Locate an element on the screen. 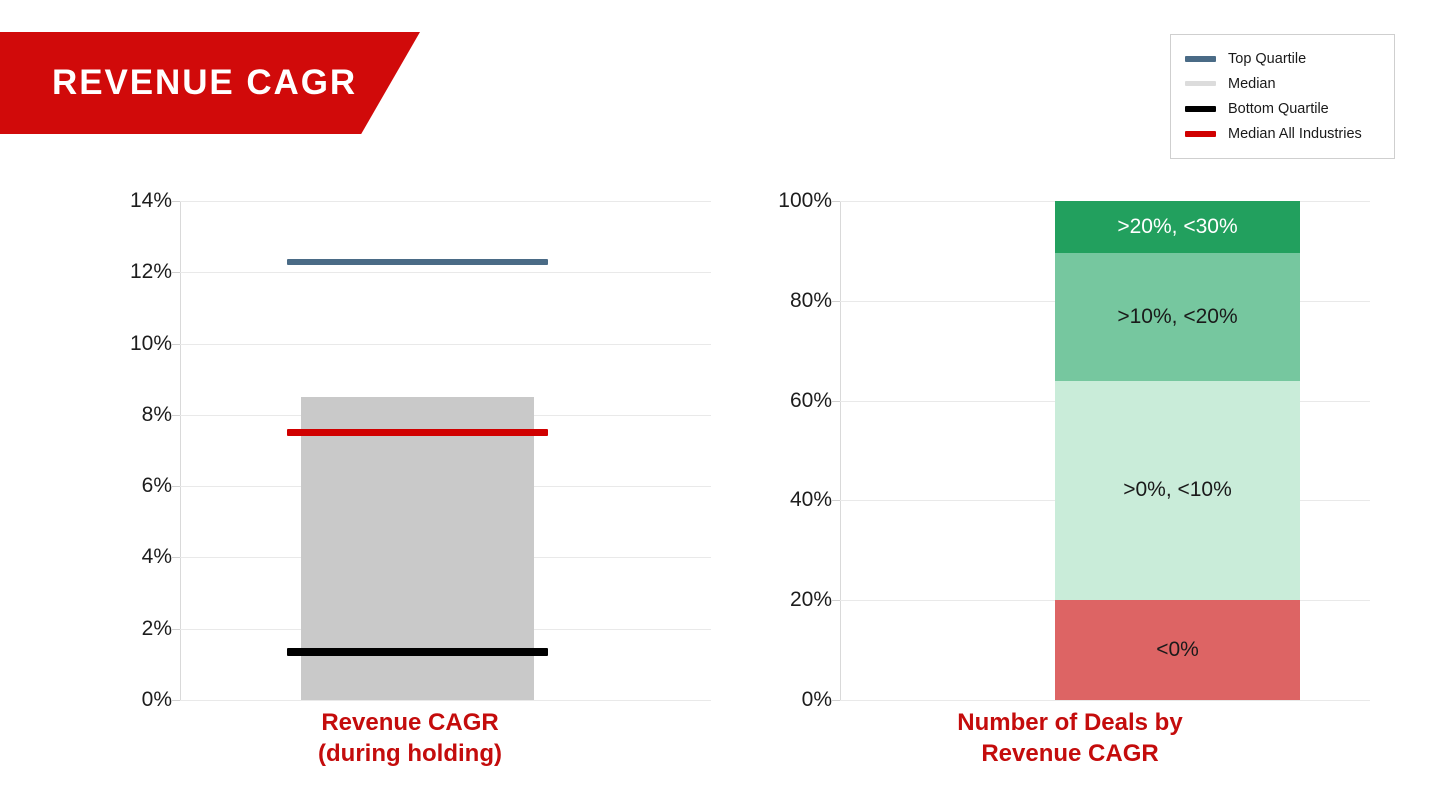 This screenshot has height=810, width=1440. legend-label-median: Median is located at coordinates (1252, 83).